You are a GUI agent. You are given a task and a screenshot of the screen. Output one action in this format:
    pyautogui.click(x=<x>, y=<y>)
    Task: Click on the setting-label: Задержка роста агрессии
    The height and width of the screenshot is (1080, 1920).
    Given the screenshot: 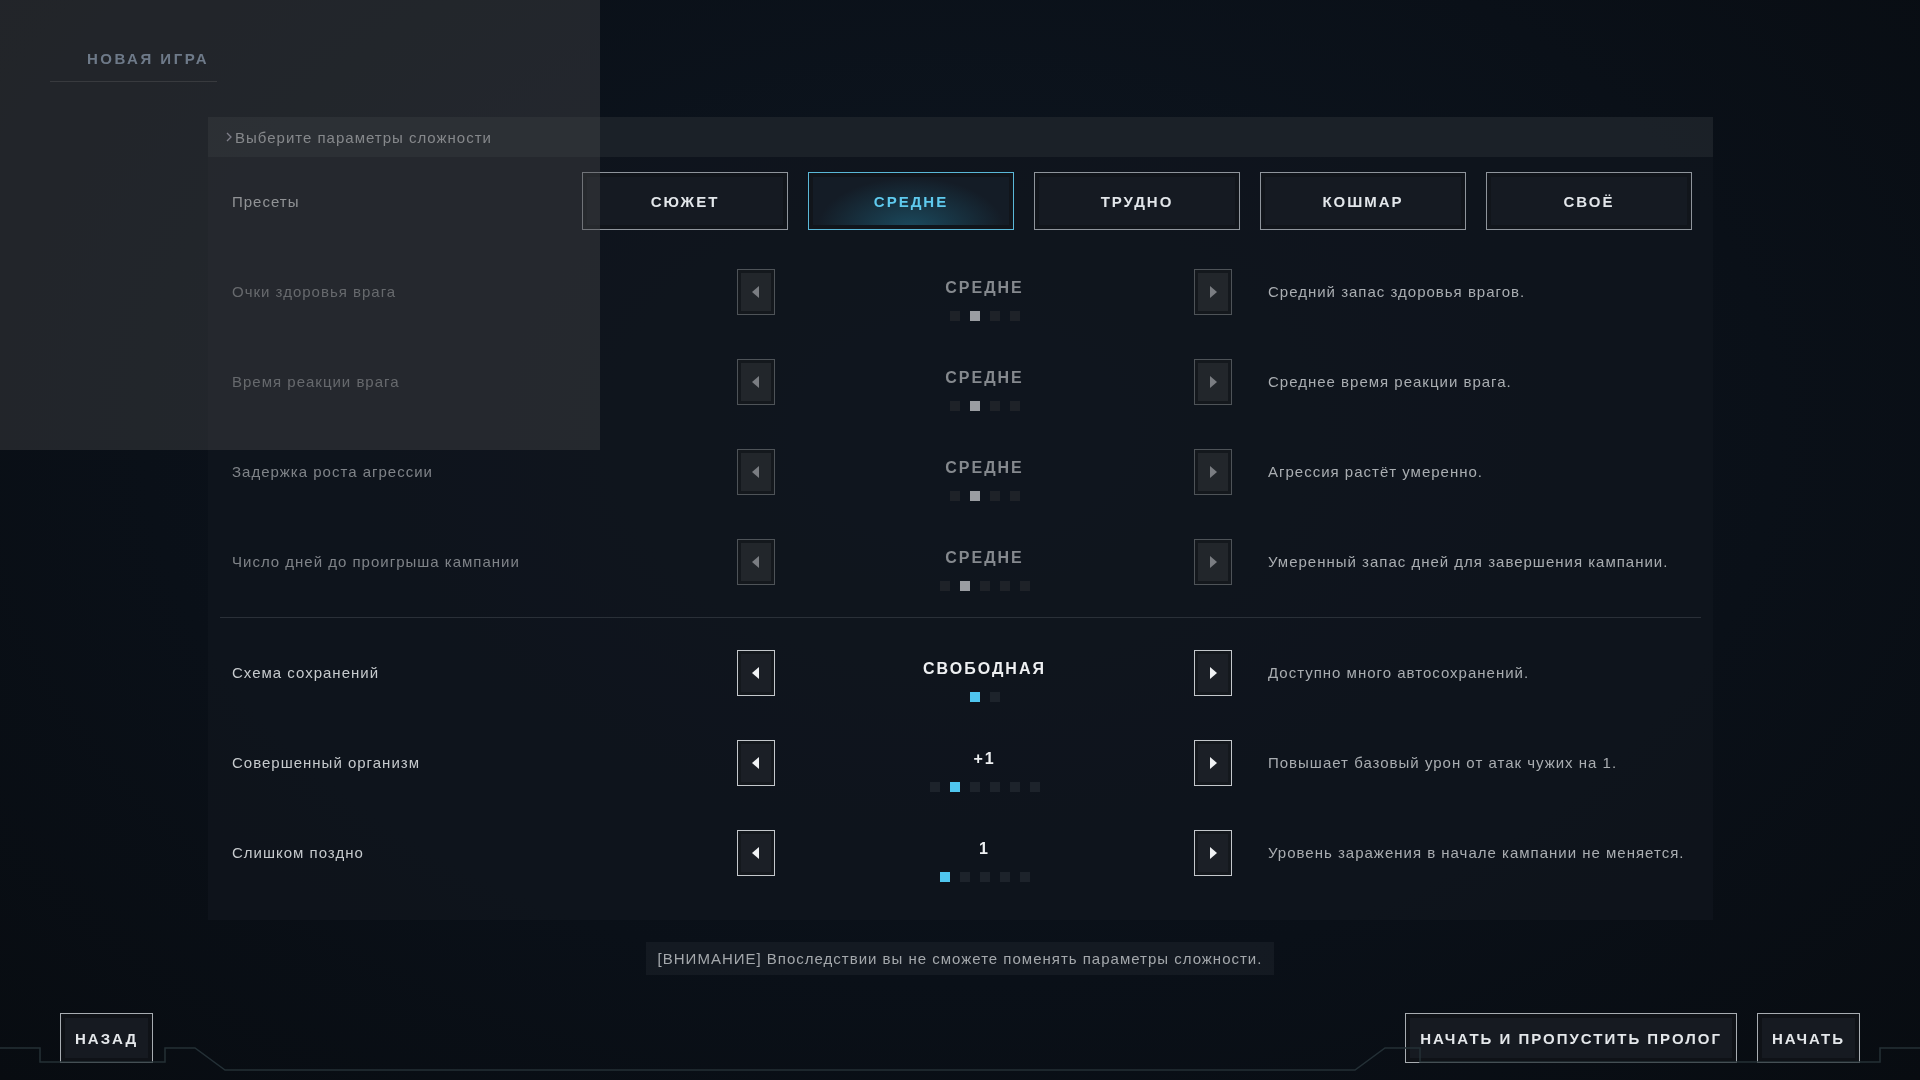 What is the action you would take?
    pyautogui.click(x=333, y=471)
    